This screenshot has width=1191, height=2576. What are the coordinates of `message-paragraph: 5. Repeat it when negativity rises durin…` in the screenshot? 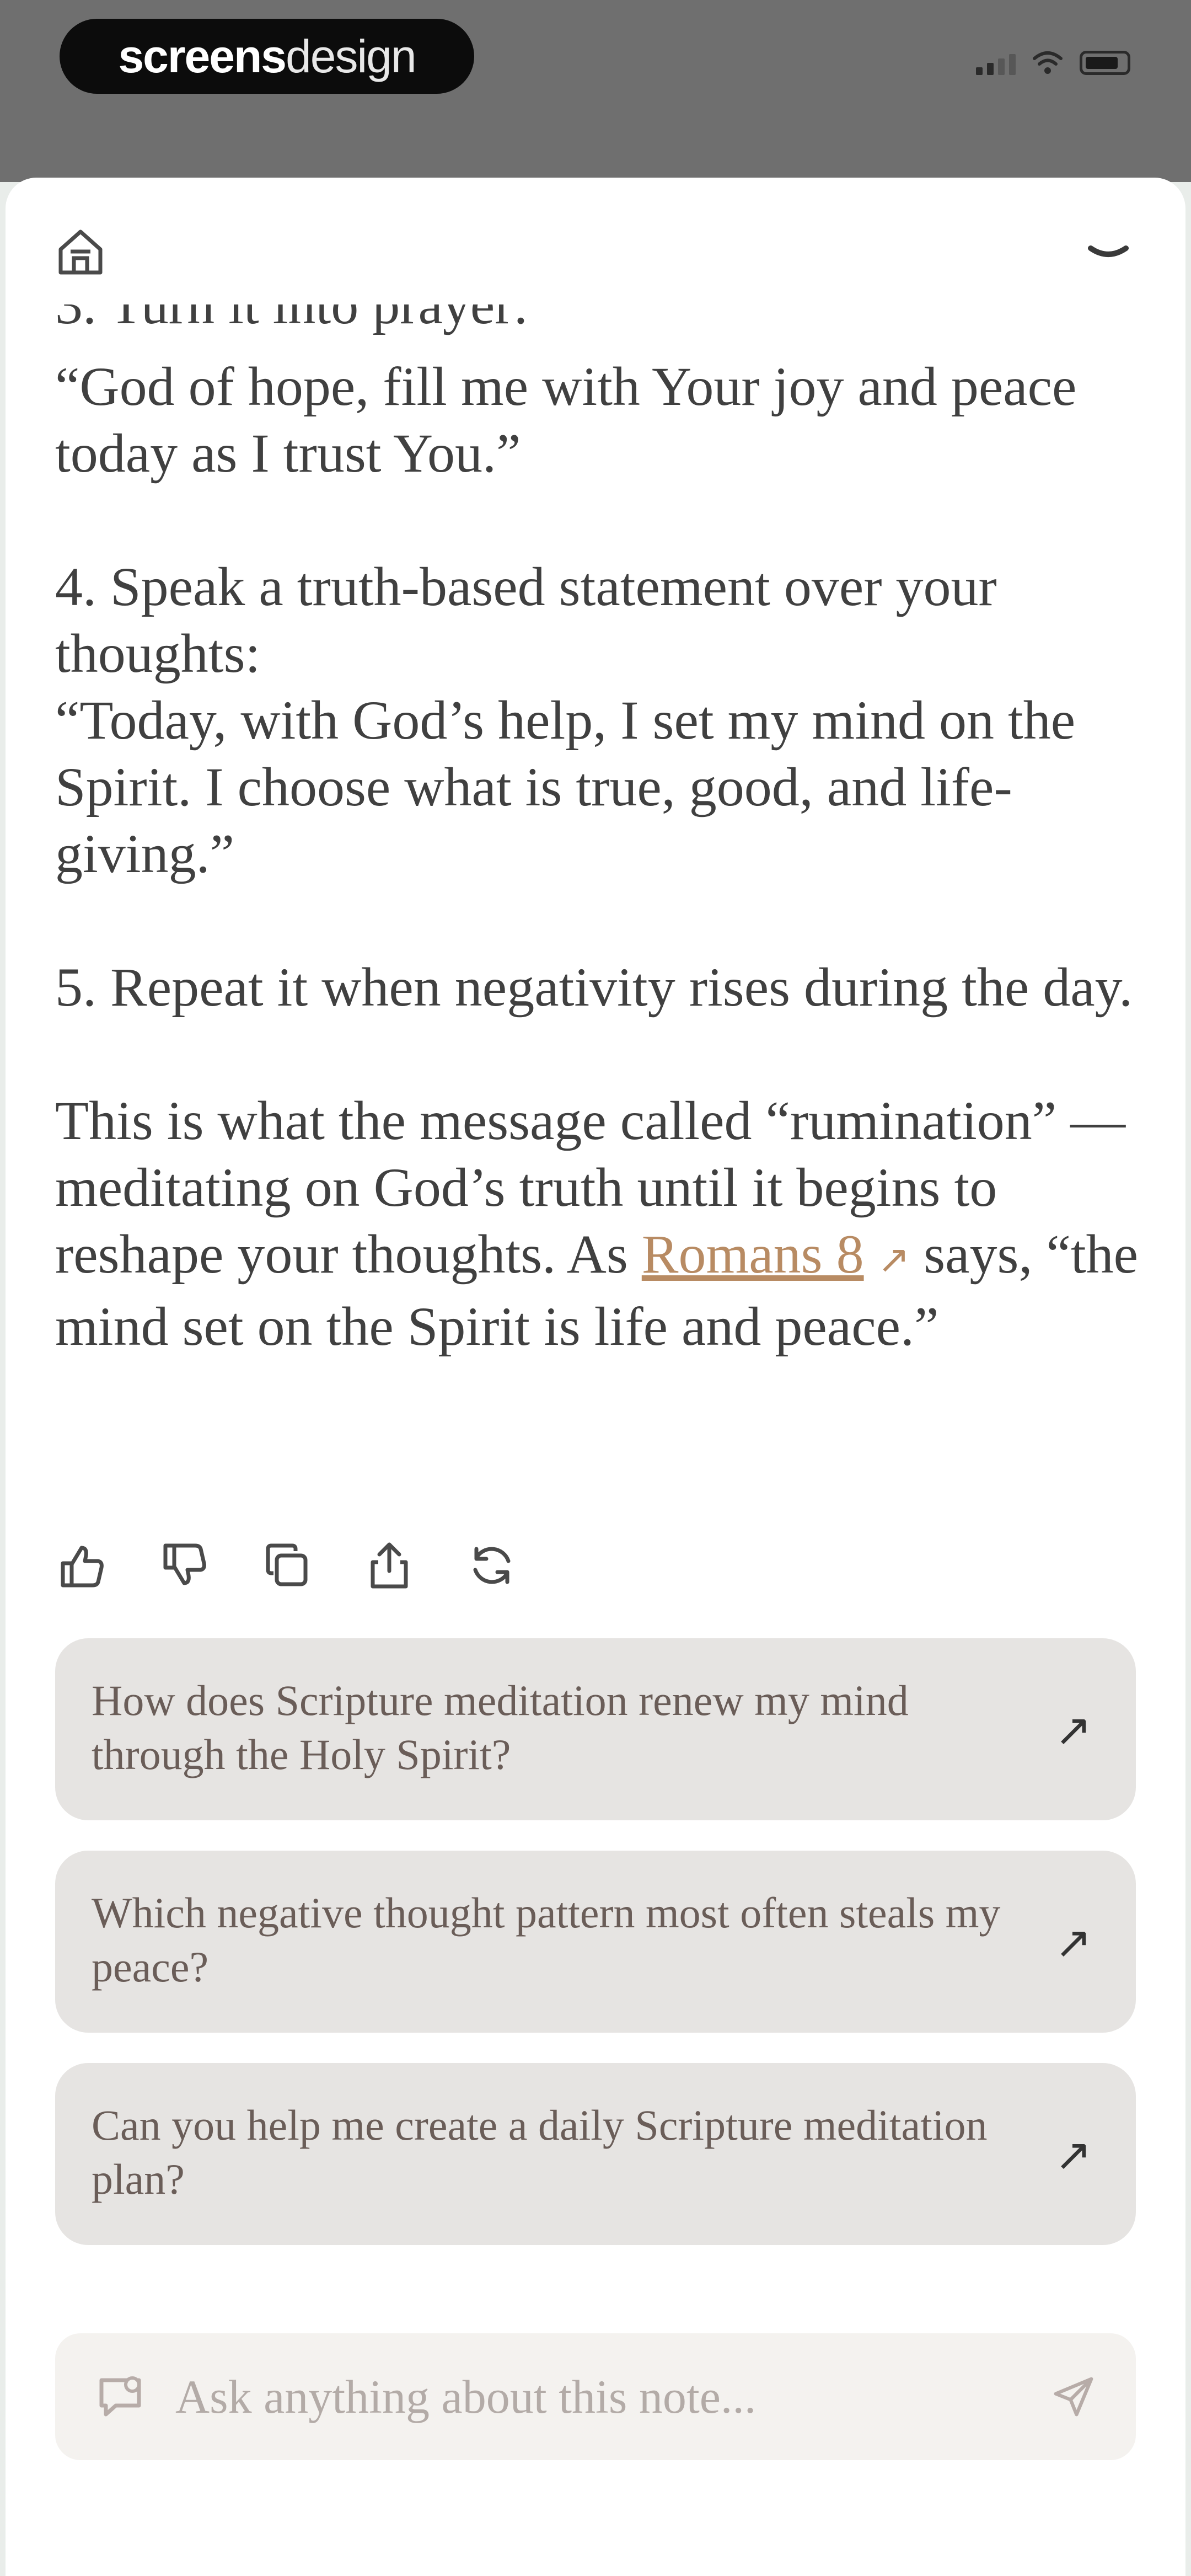 It's located at (594, 987).